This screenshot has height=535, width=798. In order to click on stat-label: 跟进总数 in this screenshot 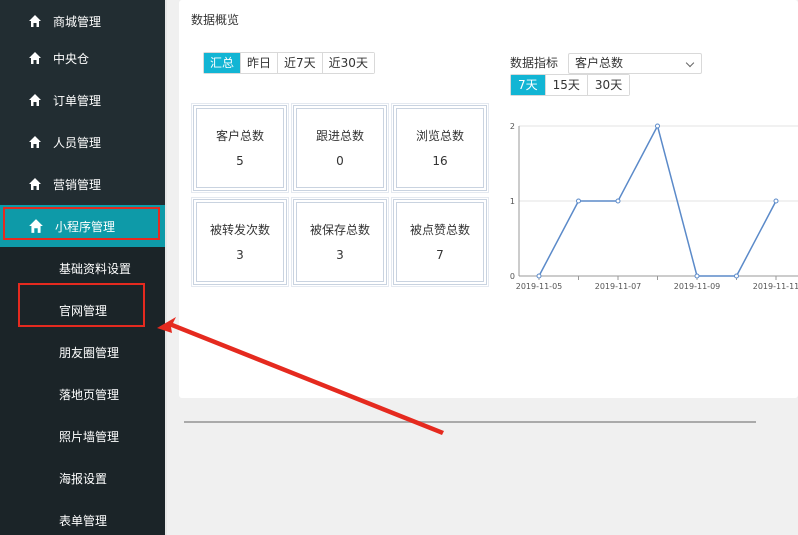, I will do `click(339, 136)`.